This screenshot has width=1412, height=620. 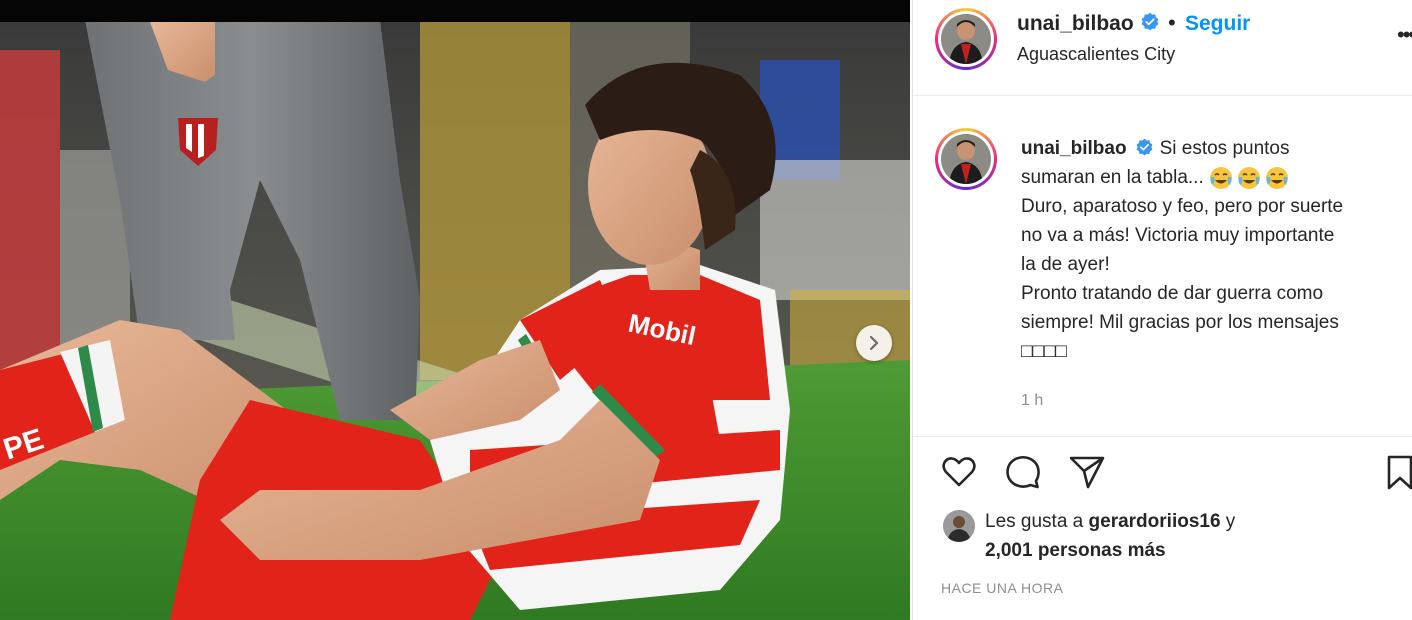 I want to click on like-button, so click(x=959, y=472).